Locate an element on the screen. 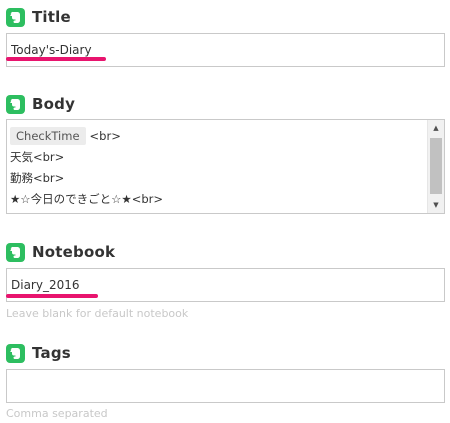 The height and width of the screenshot is (423, 450). body-line: ★☆今日のできごと☆★<br> is located at coordinates (217, 198).